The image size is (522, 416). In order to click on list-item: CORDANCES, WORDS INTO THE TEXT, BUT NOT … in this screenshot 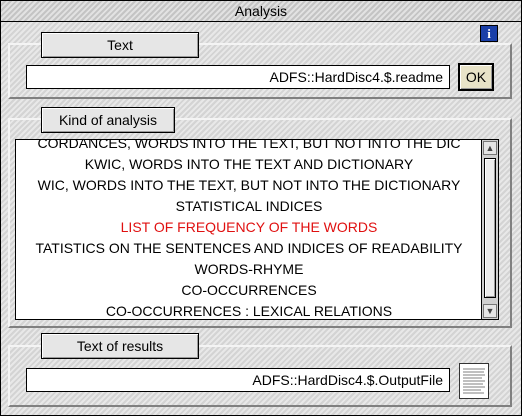, I will do `click(249, 147)`.